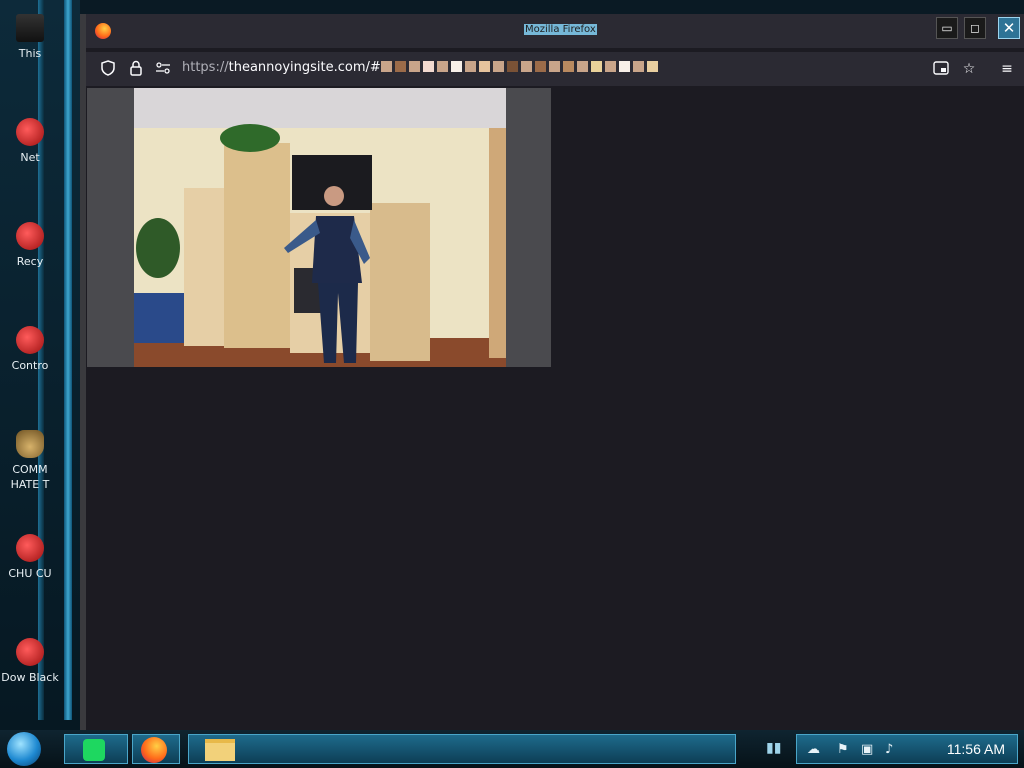 The height and width of the screenshot is (768, 1024). I want to click on money-bag-icon, so click(30, 444).